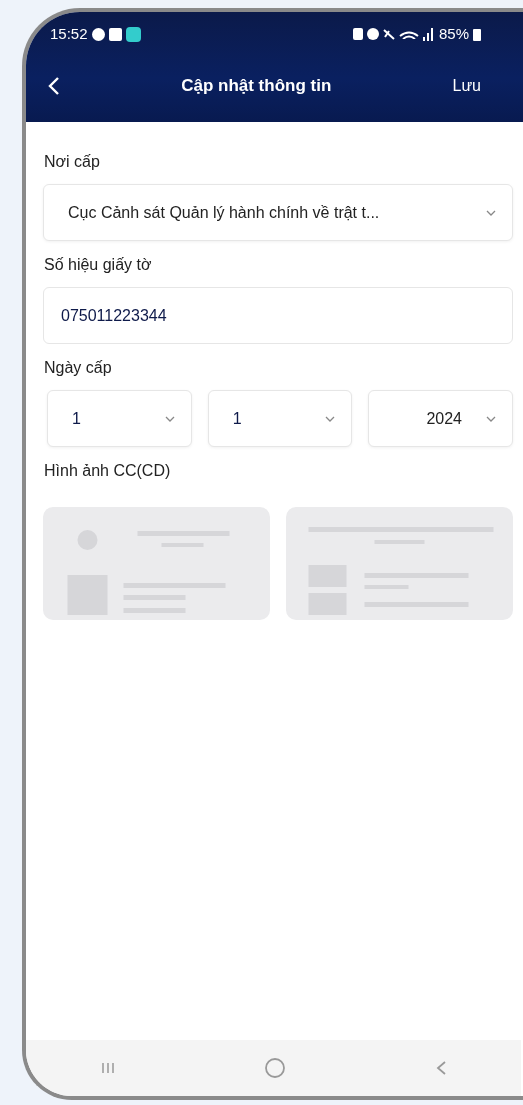  What do you see at coordinates (477, 34) in the screenshot?
I see `battery-icon` at bounding box center [477, 34].